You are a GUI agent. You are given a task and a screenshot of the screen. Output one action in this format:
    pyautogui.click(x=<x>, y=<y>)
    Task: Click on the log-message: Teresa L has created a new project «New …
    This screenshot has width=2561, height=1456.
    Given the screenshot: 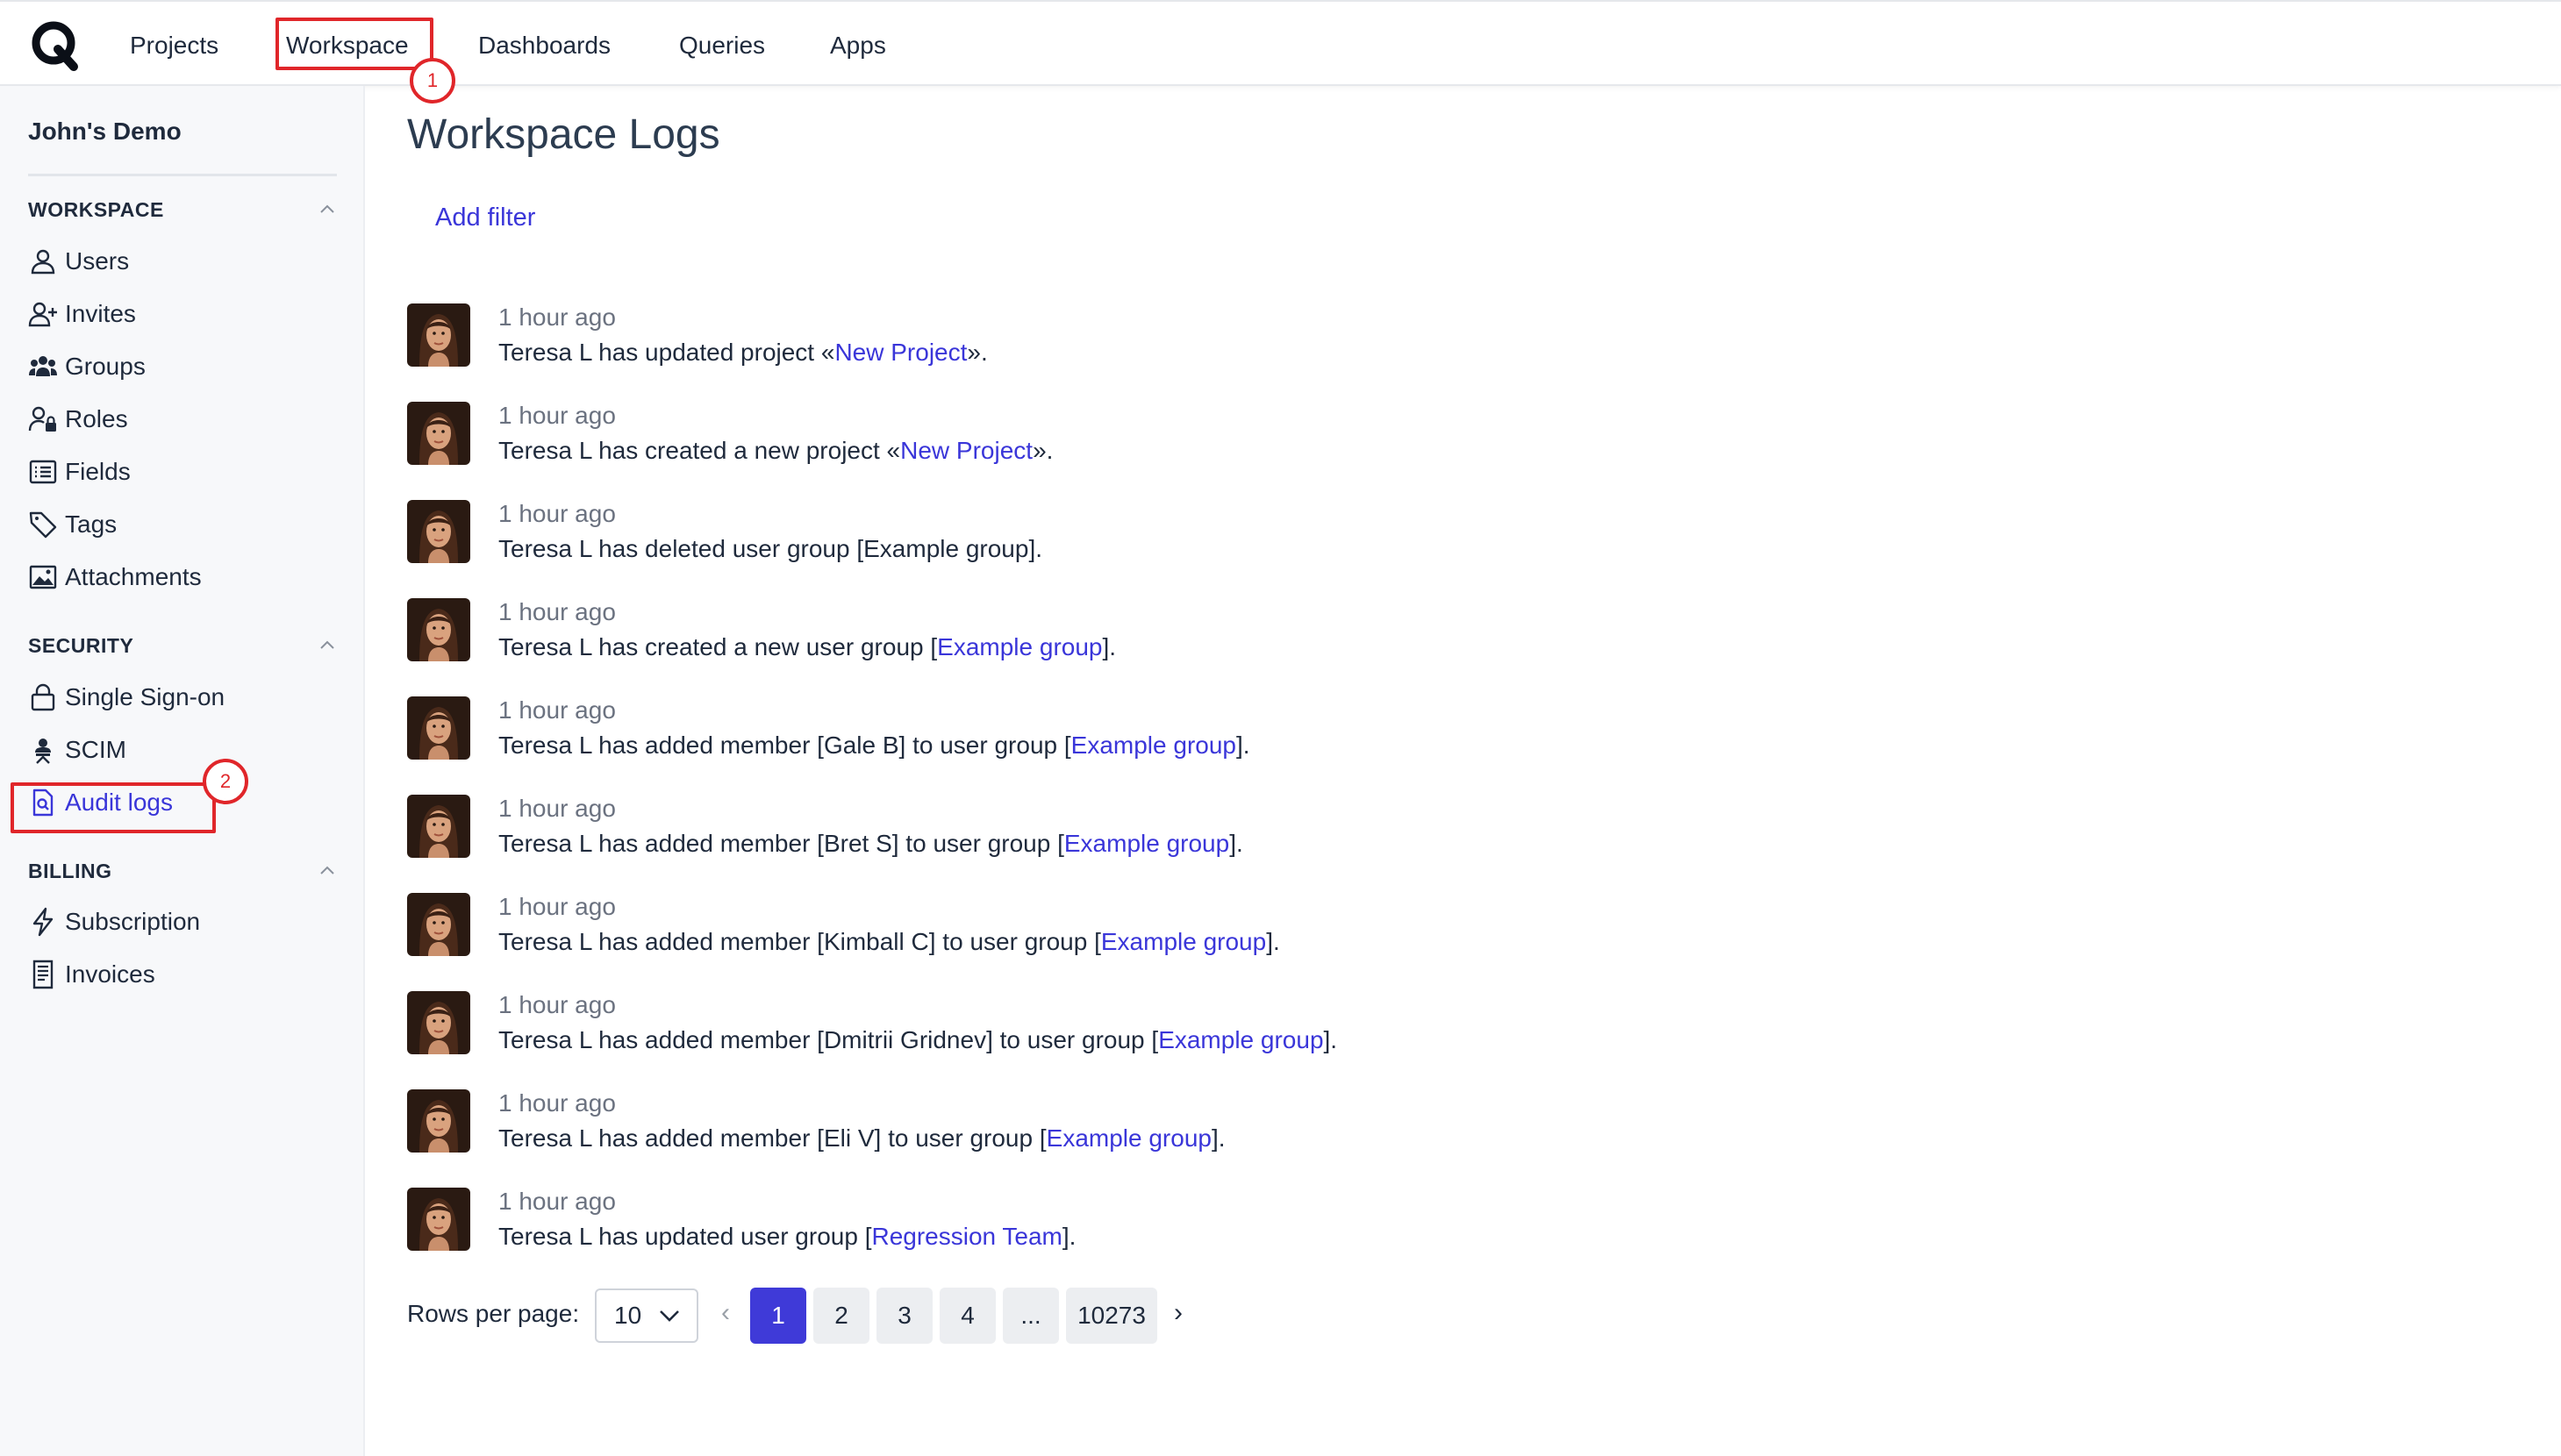 What is the action you would take?
    pyautogui.click(x=775, y=451)
    